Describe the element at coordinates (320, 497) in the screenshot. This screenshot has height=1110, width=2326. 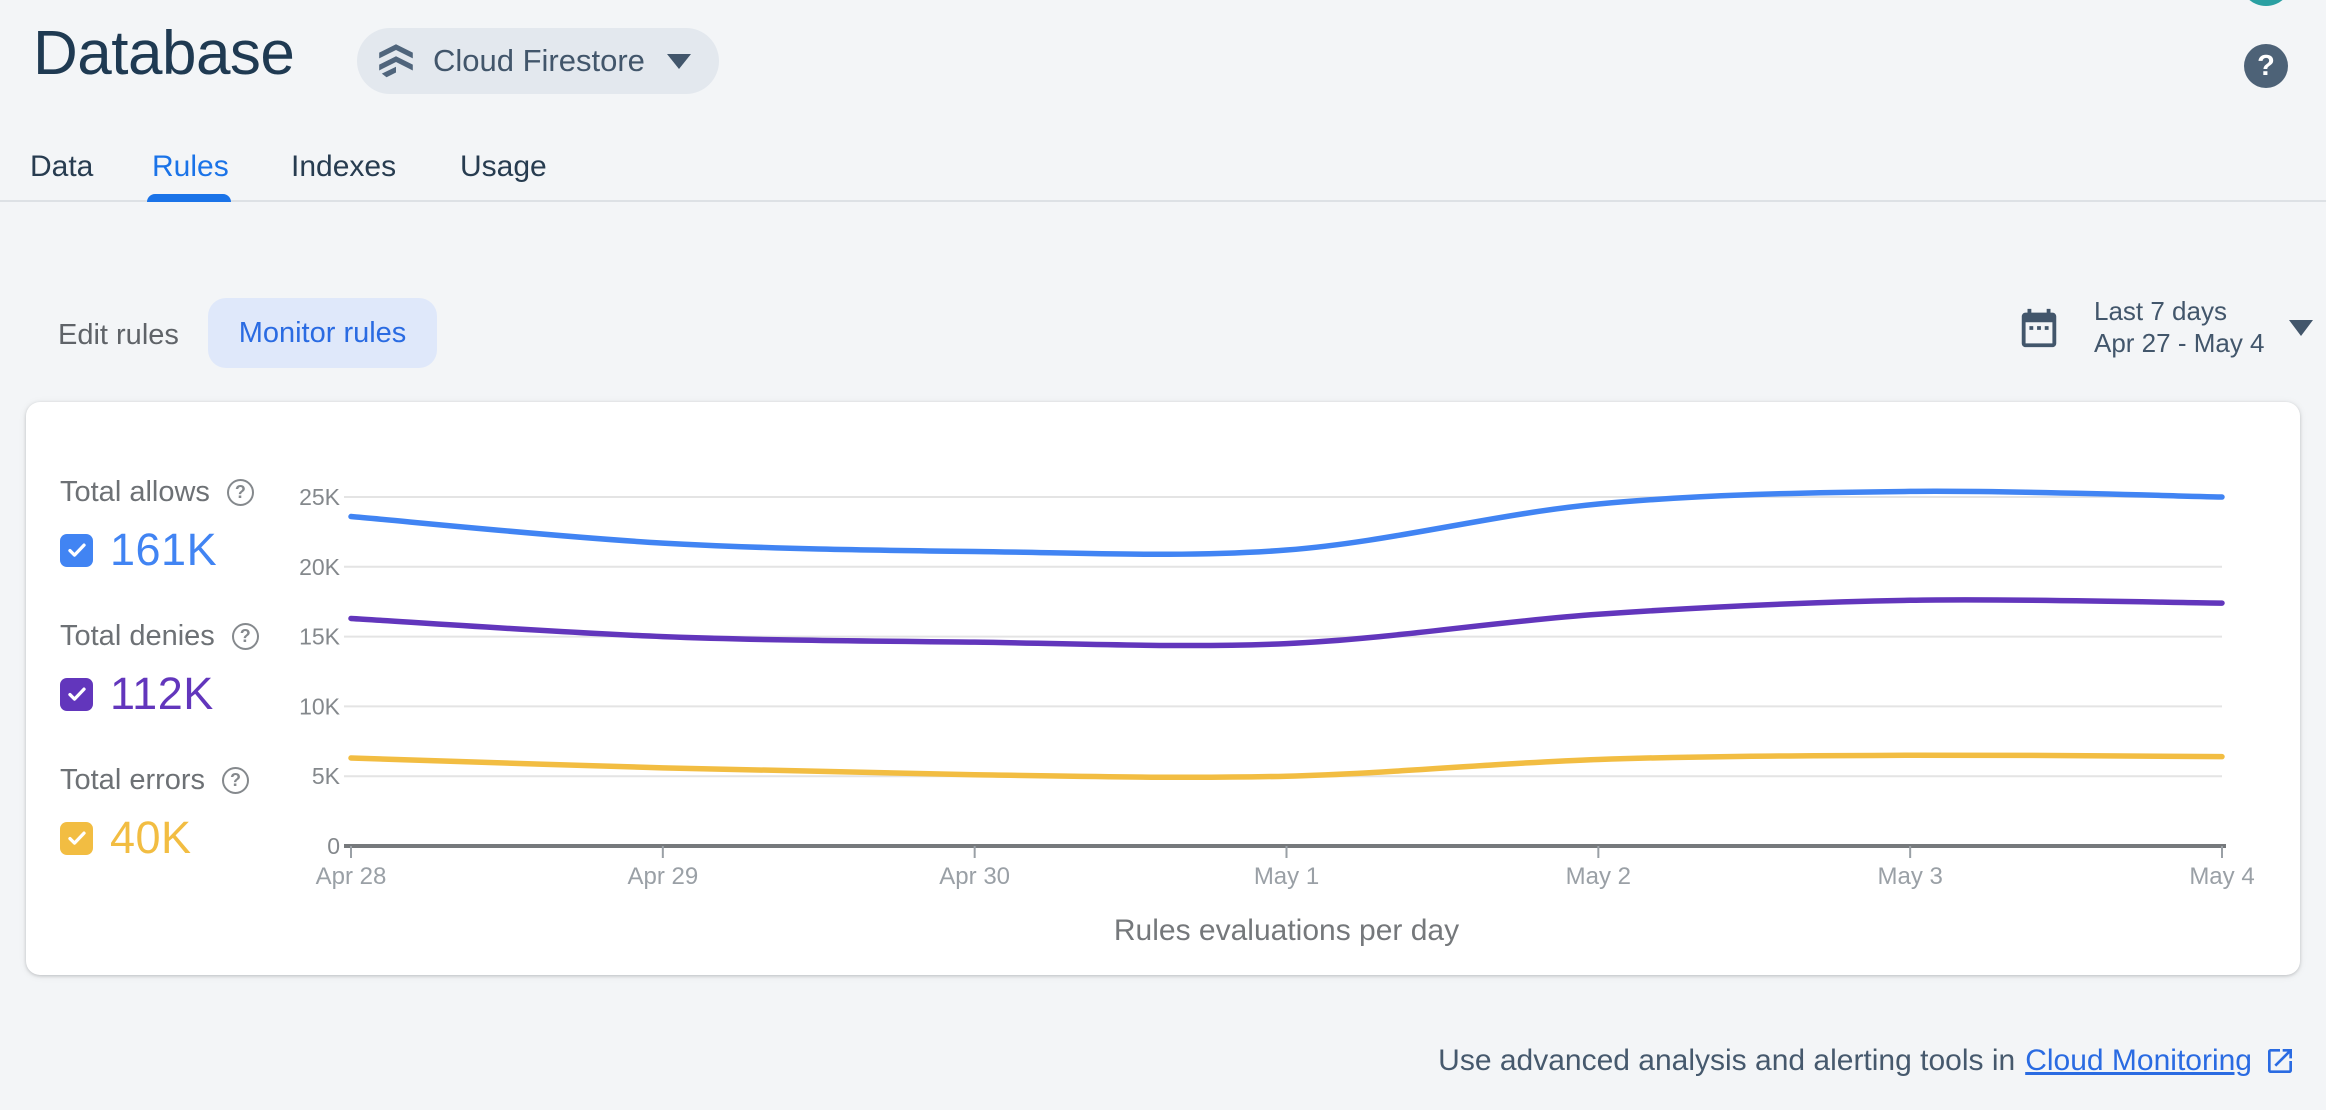
I see `svg-text: 25K` at that location.